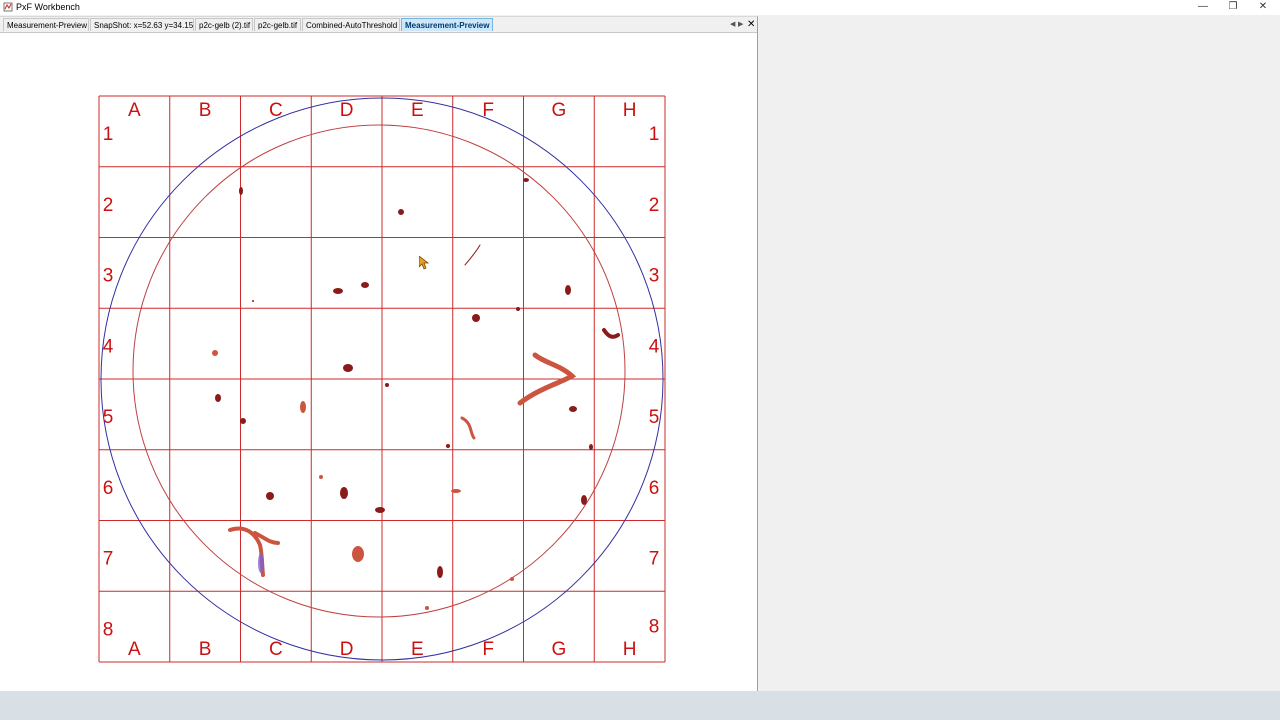  What do you see at coordinates (468, 428) in the screenshot?
I see `fiber-5f` at bounding box center [468, 428].